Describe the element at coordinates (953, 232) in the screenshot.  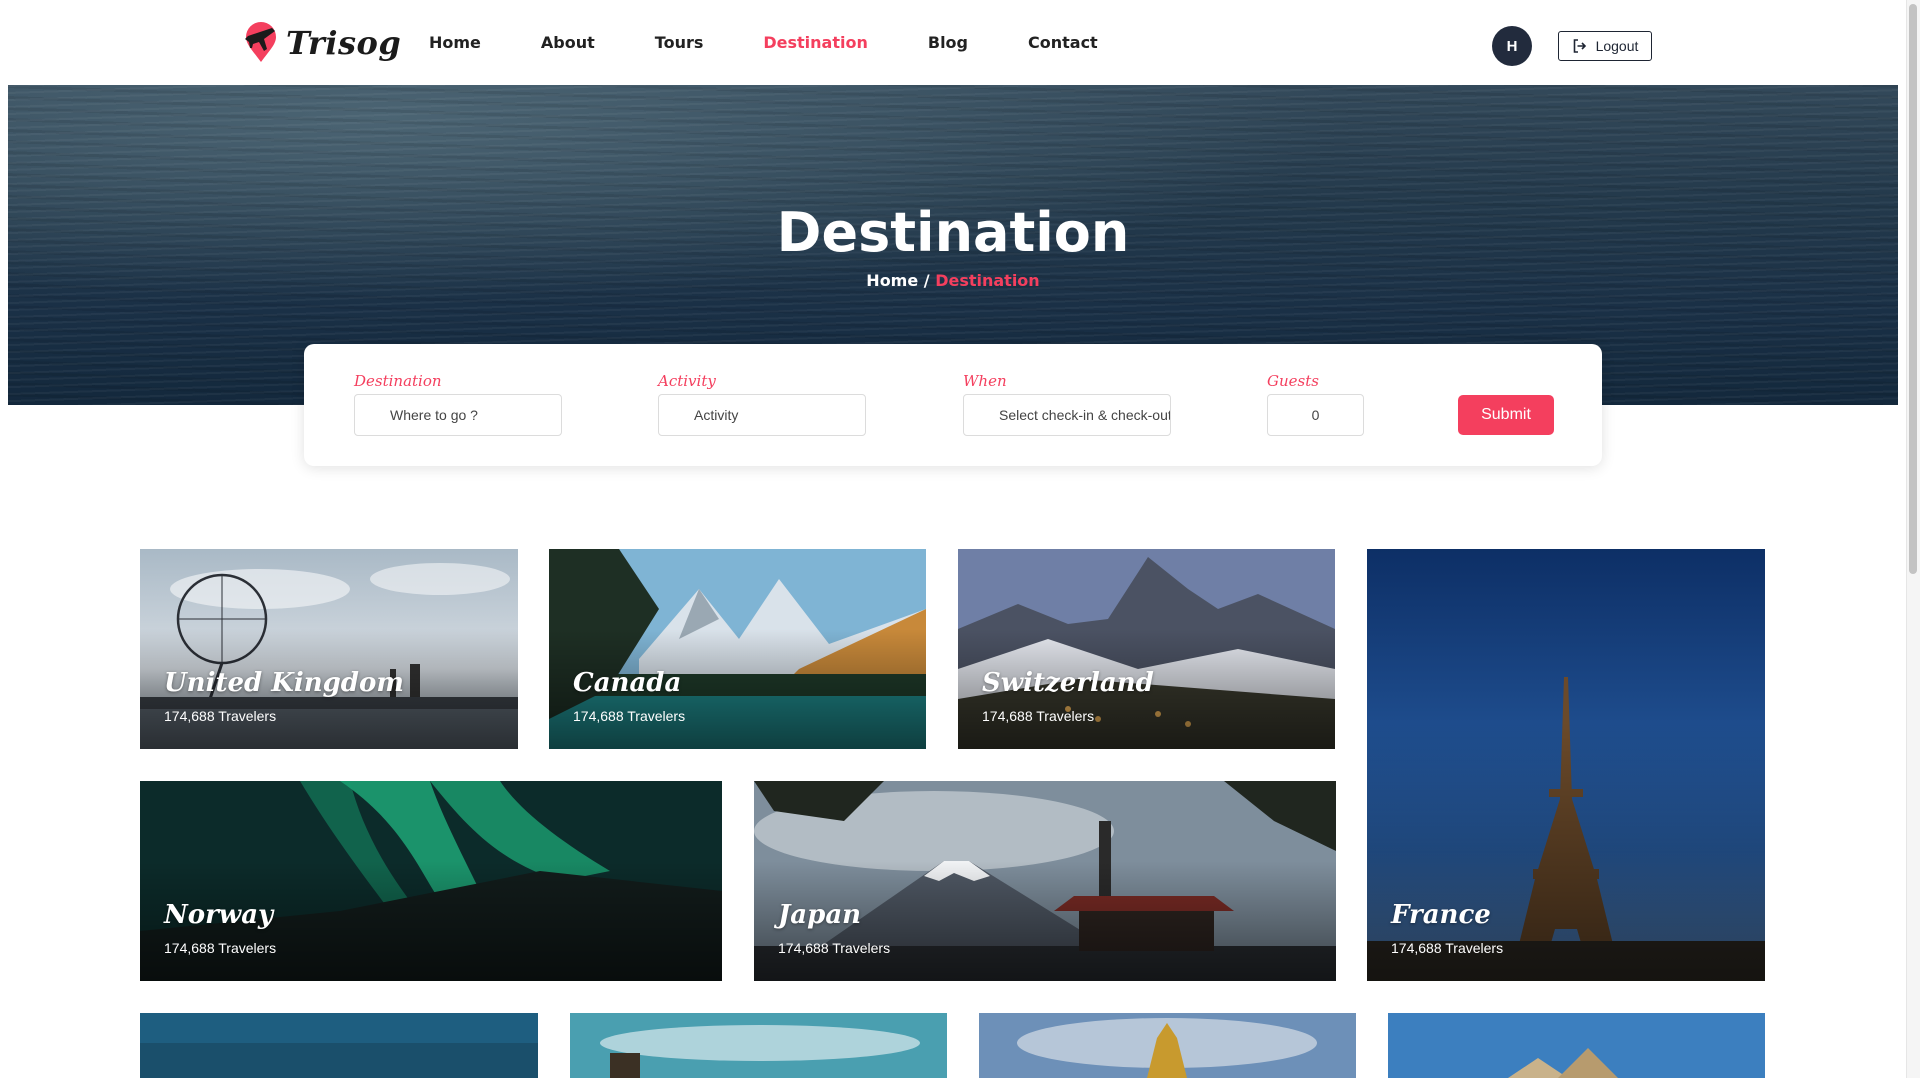
I see `page-title: Destination` at that location.